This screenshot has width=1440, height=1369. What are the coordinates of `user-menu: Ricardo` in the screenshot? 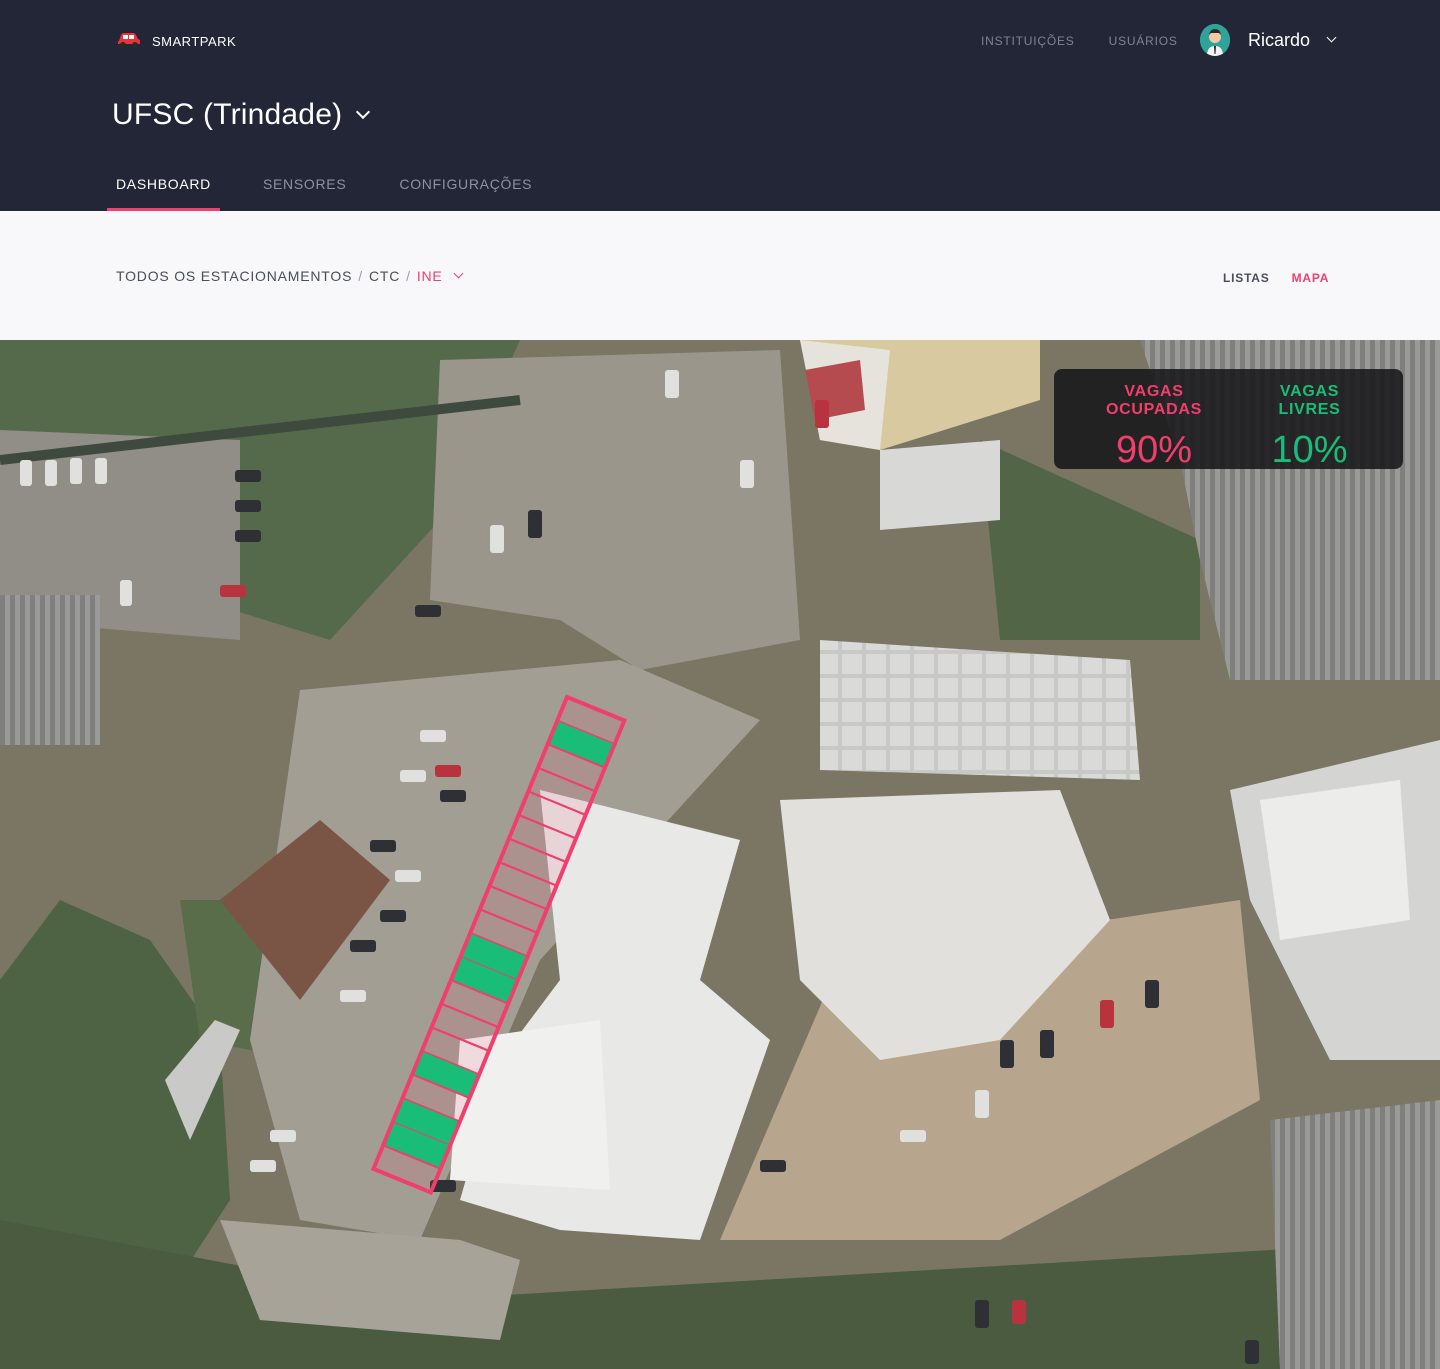 It's located at (1268, 40).